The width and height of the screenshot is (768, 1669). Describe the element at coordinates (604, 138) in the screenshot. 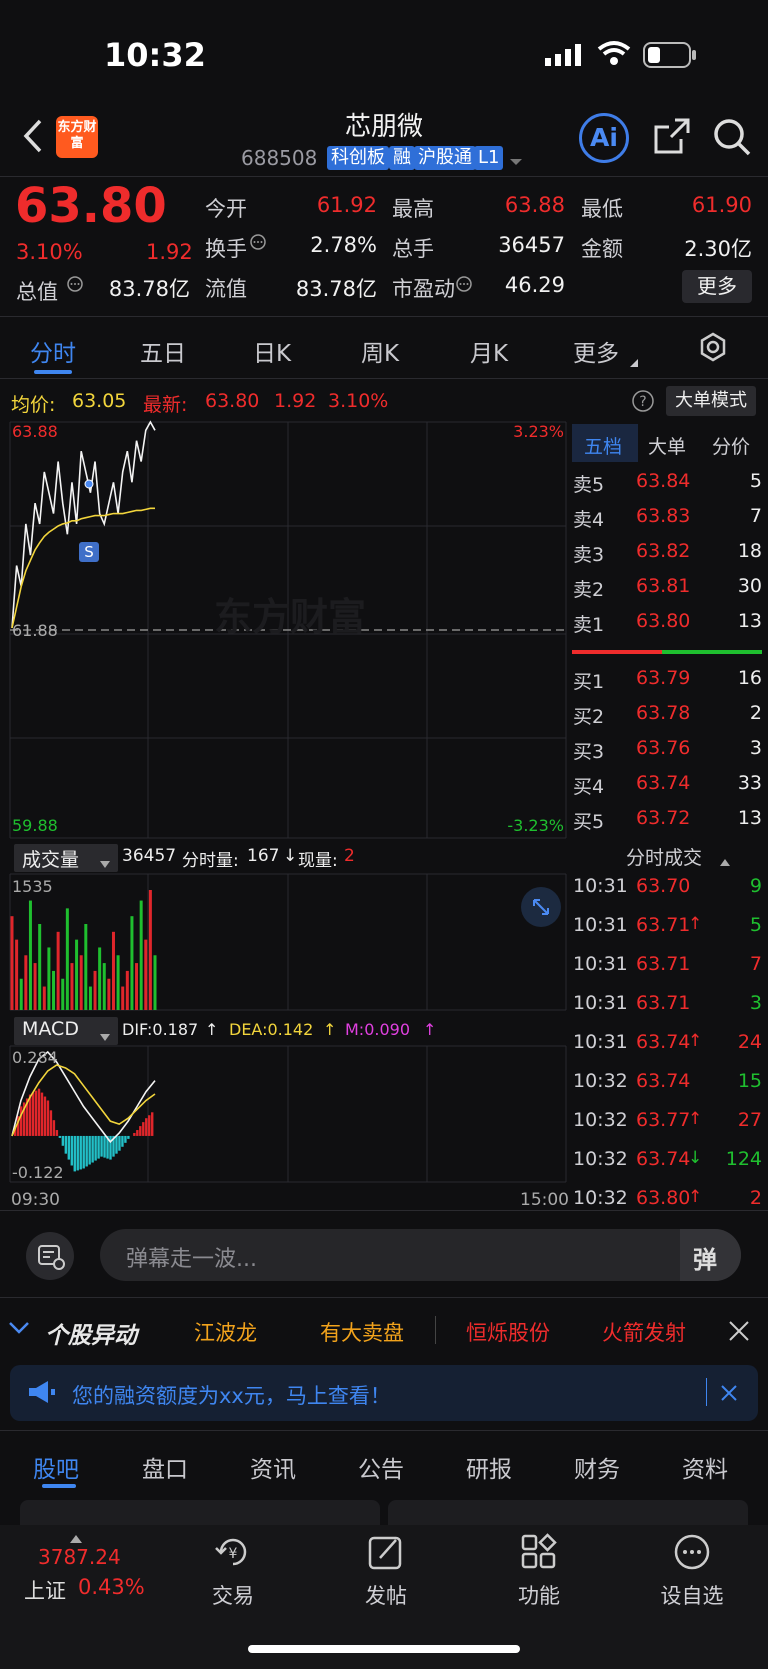

I see `ai-button: Ai` at that location.